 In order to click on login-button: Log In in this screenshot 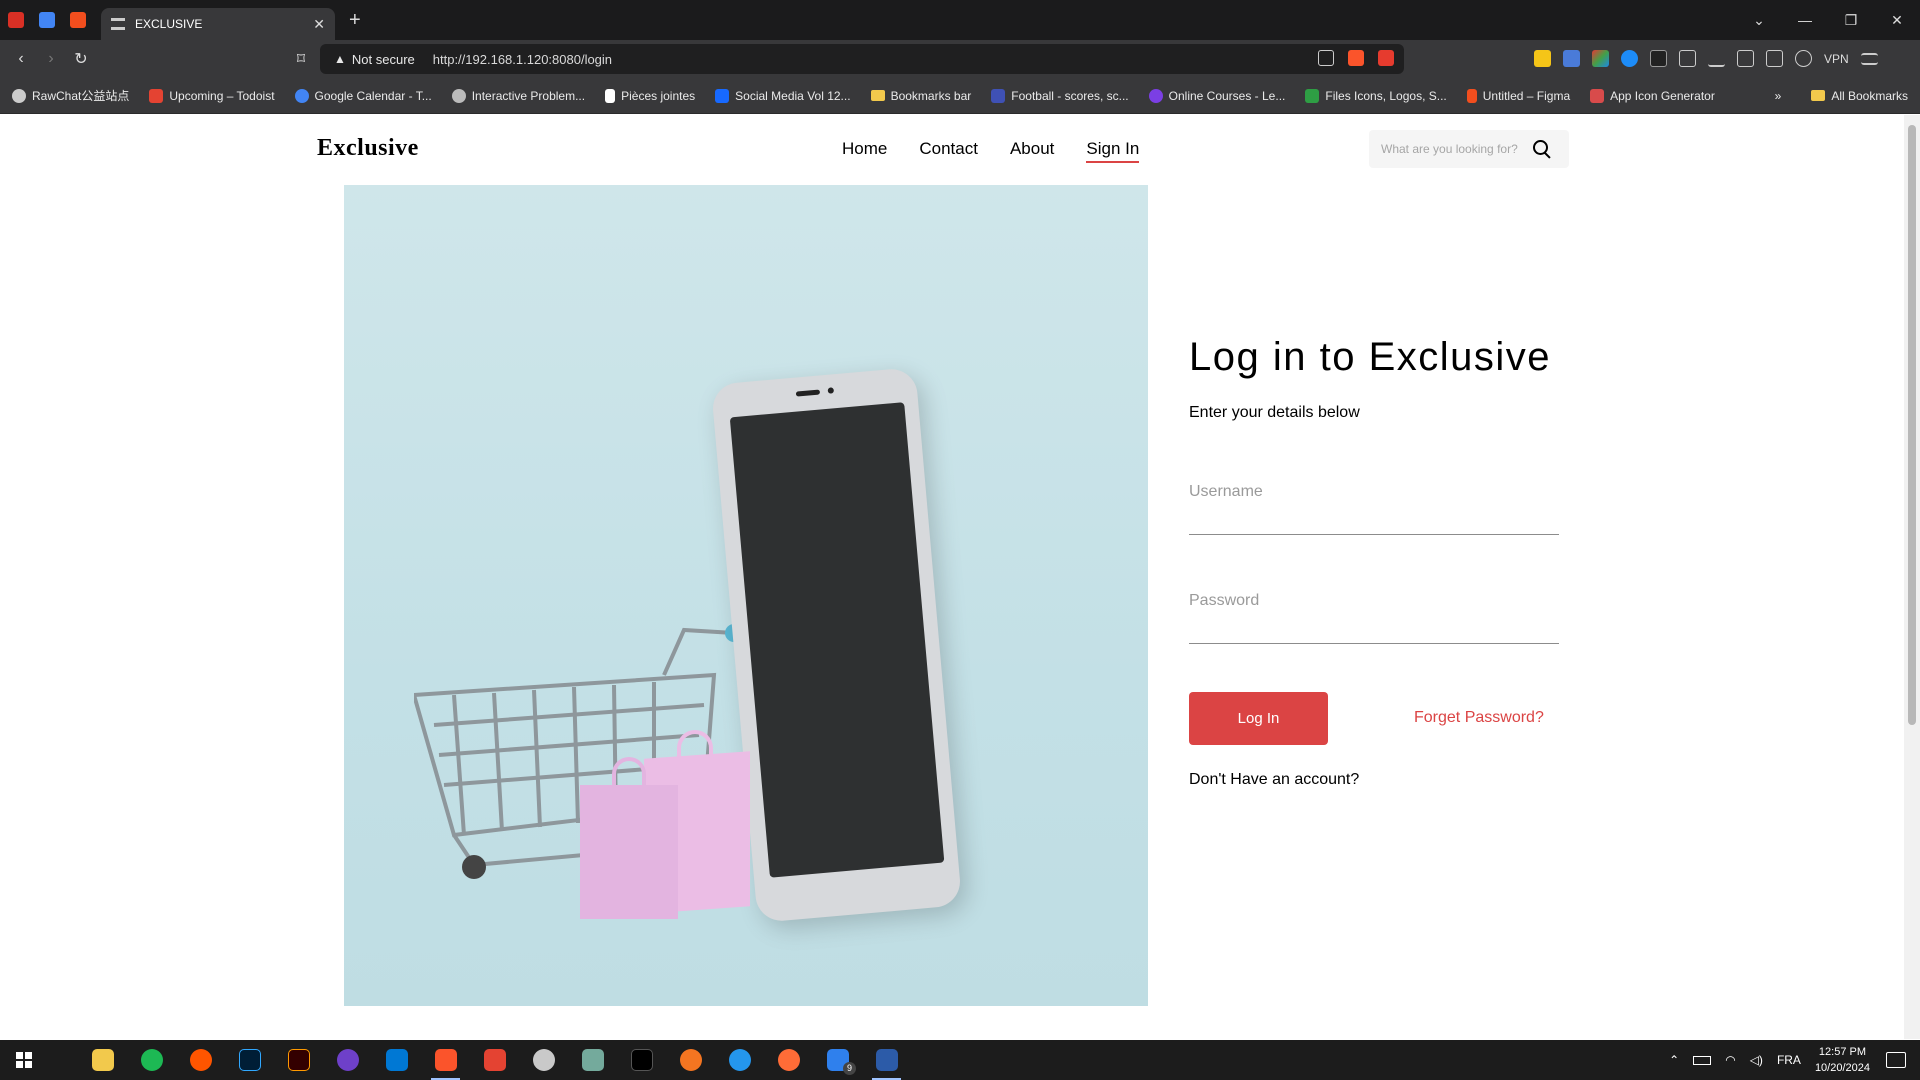, I will do `click(1258, 718)`.